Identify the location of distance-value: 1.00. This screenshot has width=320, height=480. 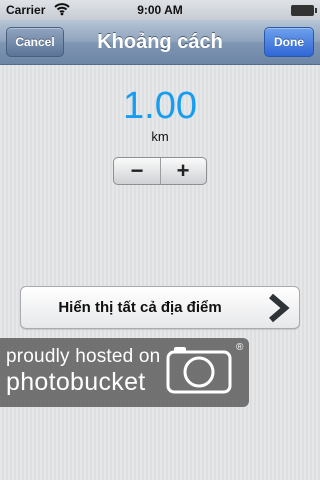
(160, 106).